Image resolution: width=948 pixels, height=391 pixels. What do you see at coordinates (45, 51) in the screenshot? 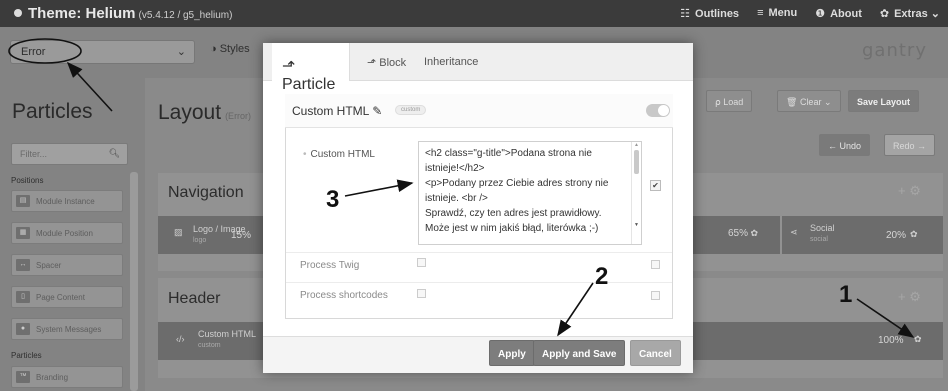
I see `highlight-ellipse` at bounding box center [45, 51].